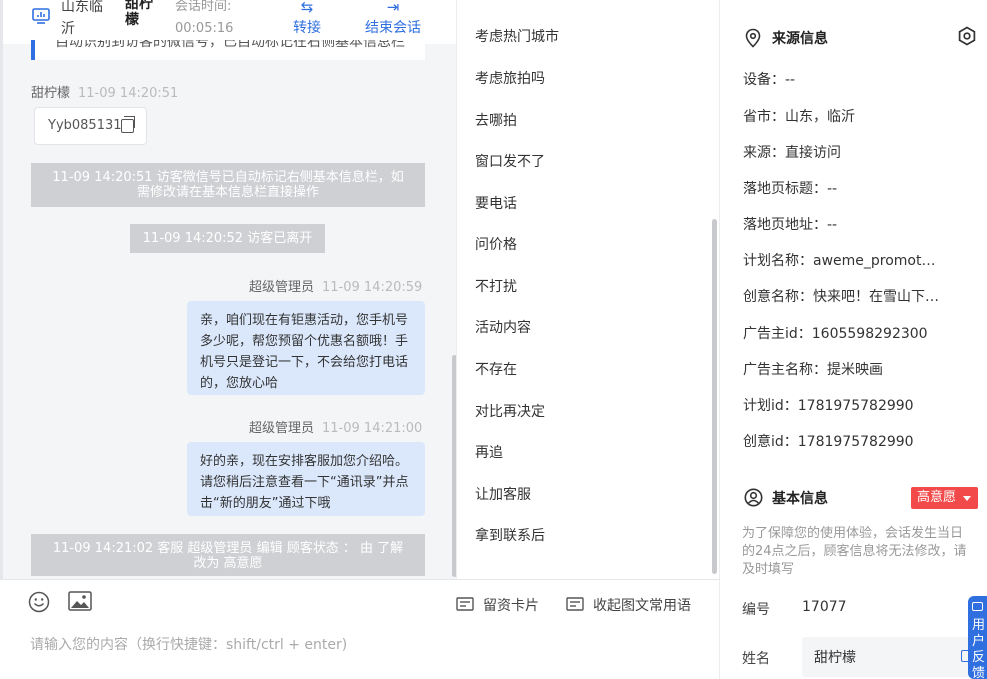 The image size is (987, 679). I want to click on intent-status-dropdown: 高意愿, so click(944, 498).